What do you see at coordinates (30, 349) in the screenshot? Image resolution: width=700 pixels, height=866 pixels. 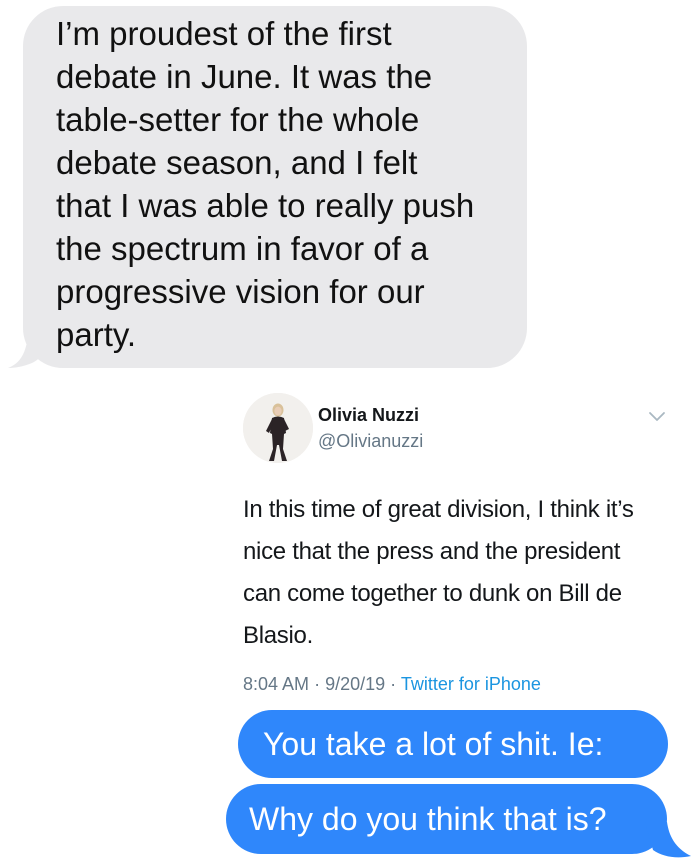 I see `received-bubble-tail` at bounding box center [30, 349].